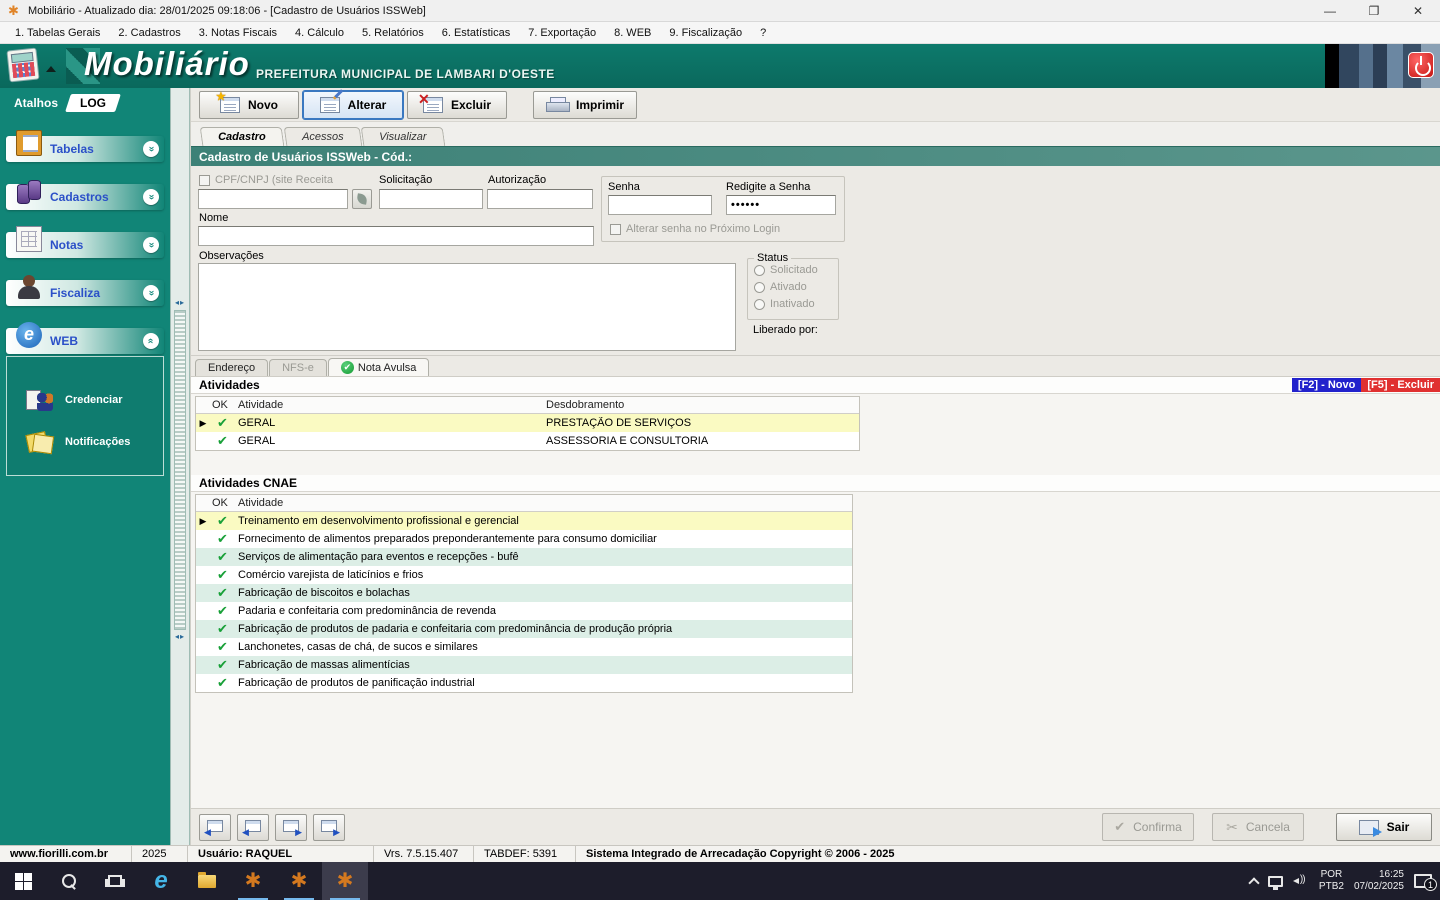 The image size is (1440, 900). I want to click on search-button, so click(69, 881).